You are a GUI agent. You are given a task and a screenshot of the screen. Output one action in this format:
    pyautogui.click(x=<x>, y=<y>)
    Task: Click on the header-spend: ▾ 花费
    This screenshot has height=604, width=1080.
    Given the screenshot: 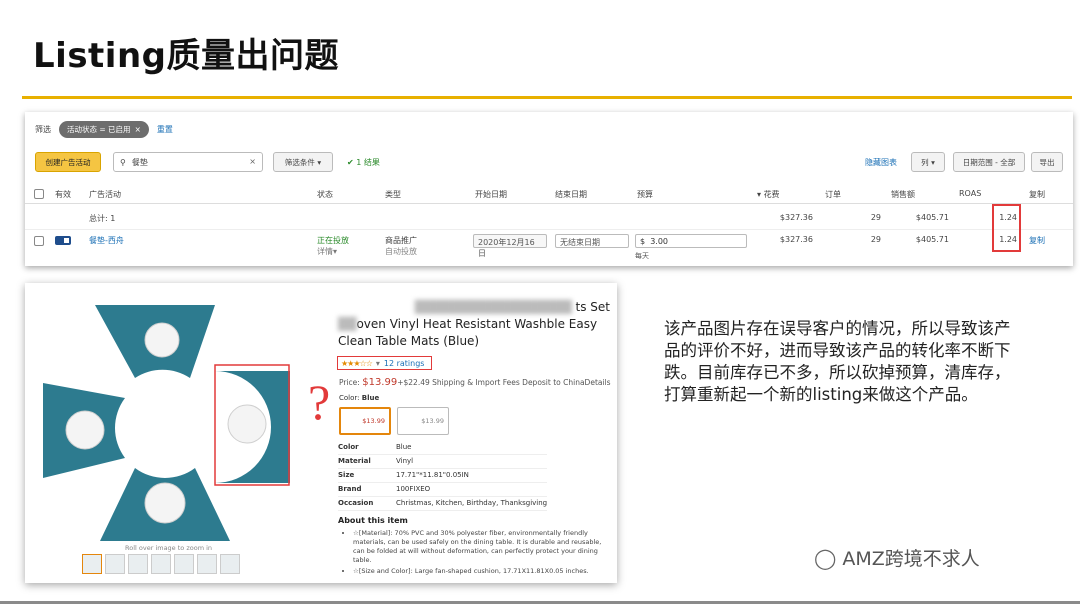 What is the action you would take?
    pyautogui.click(x=768, y=194)
    